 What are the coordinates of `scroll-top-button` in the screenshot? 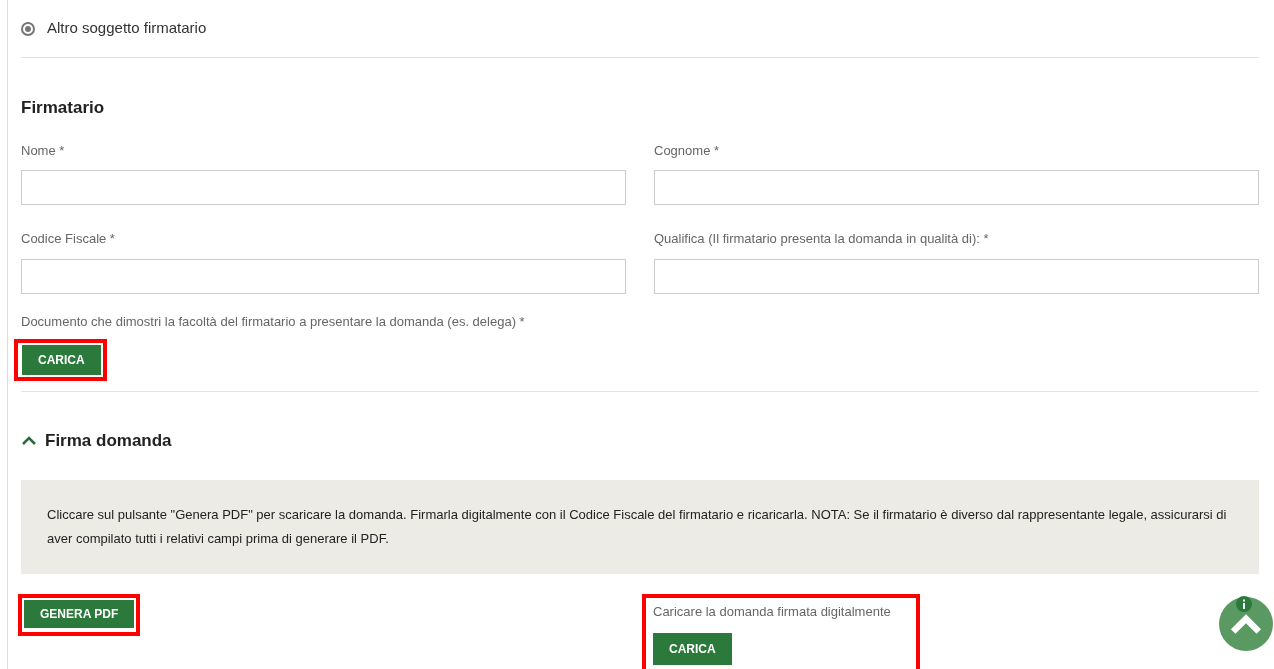 It's located at (1246, 624).